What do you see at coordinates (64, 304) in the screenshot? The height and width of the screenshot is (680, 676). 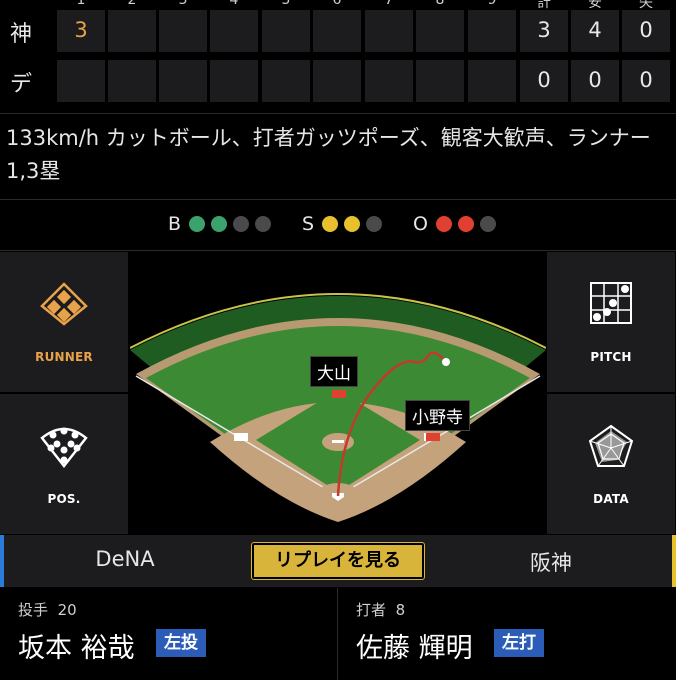 I see `diamond-bases-icon` at bounding box center [64, 304].